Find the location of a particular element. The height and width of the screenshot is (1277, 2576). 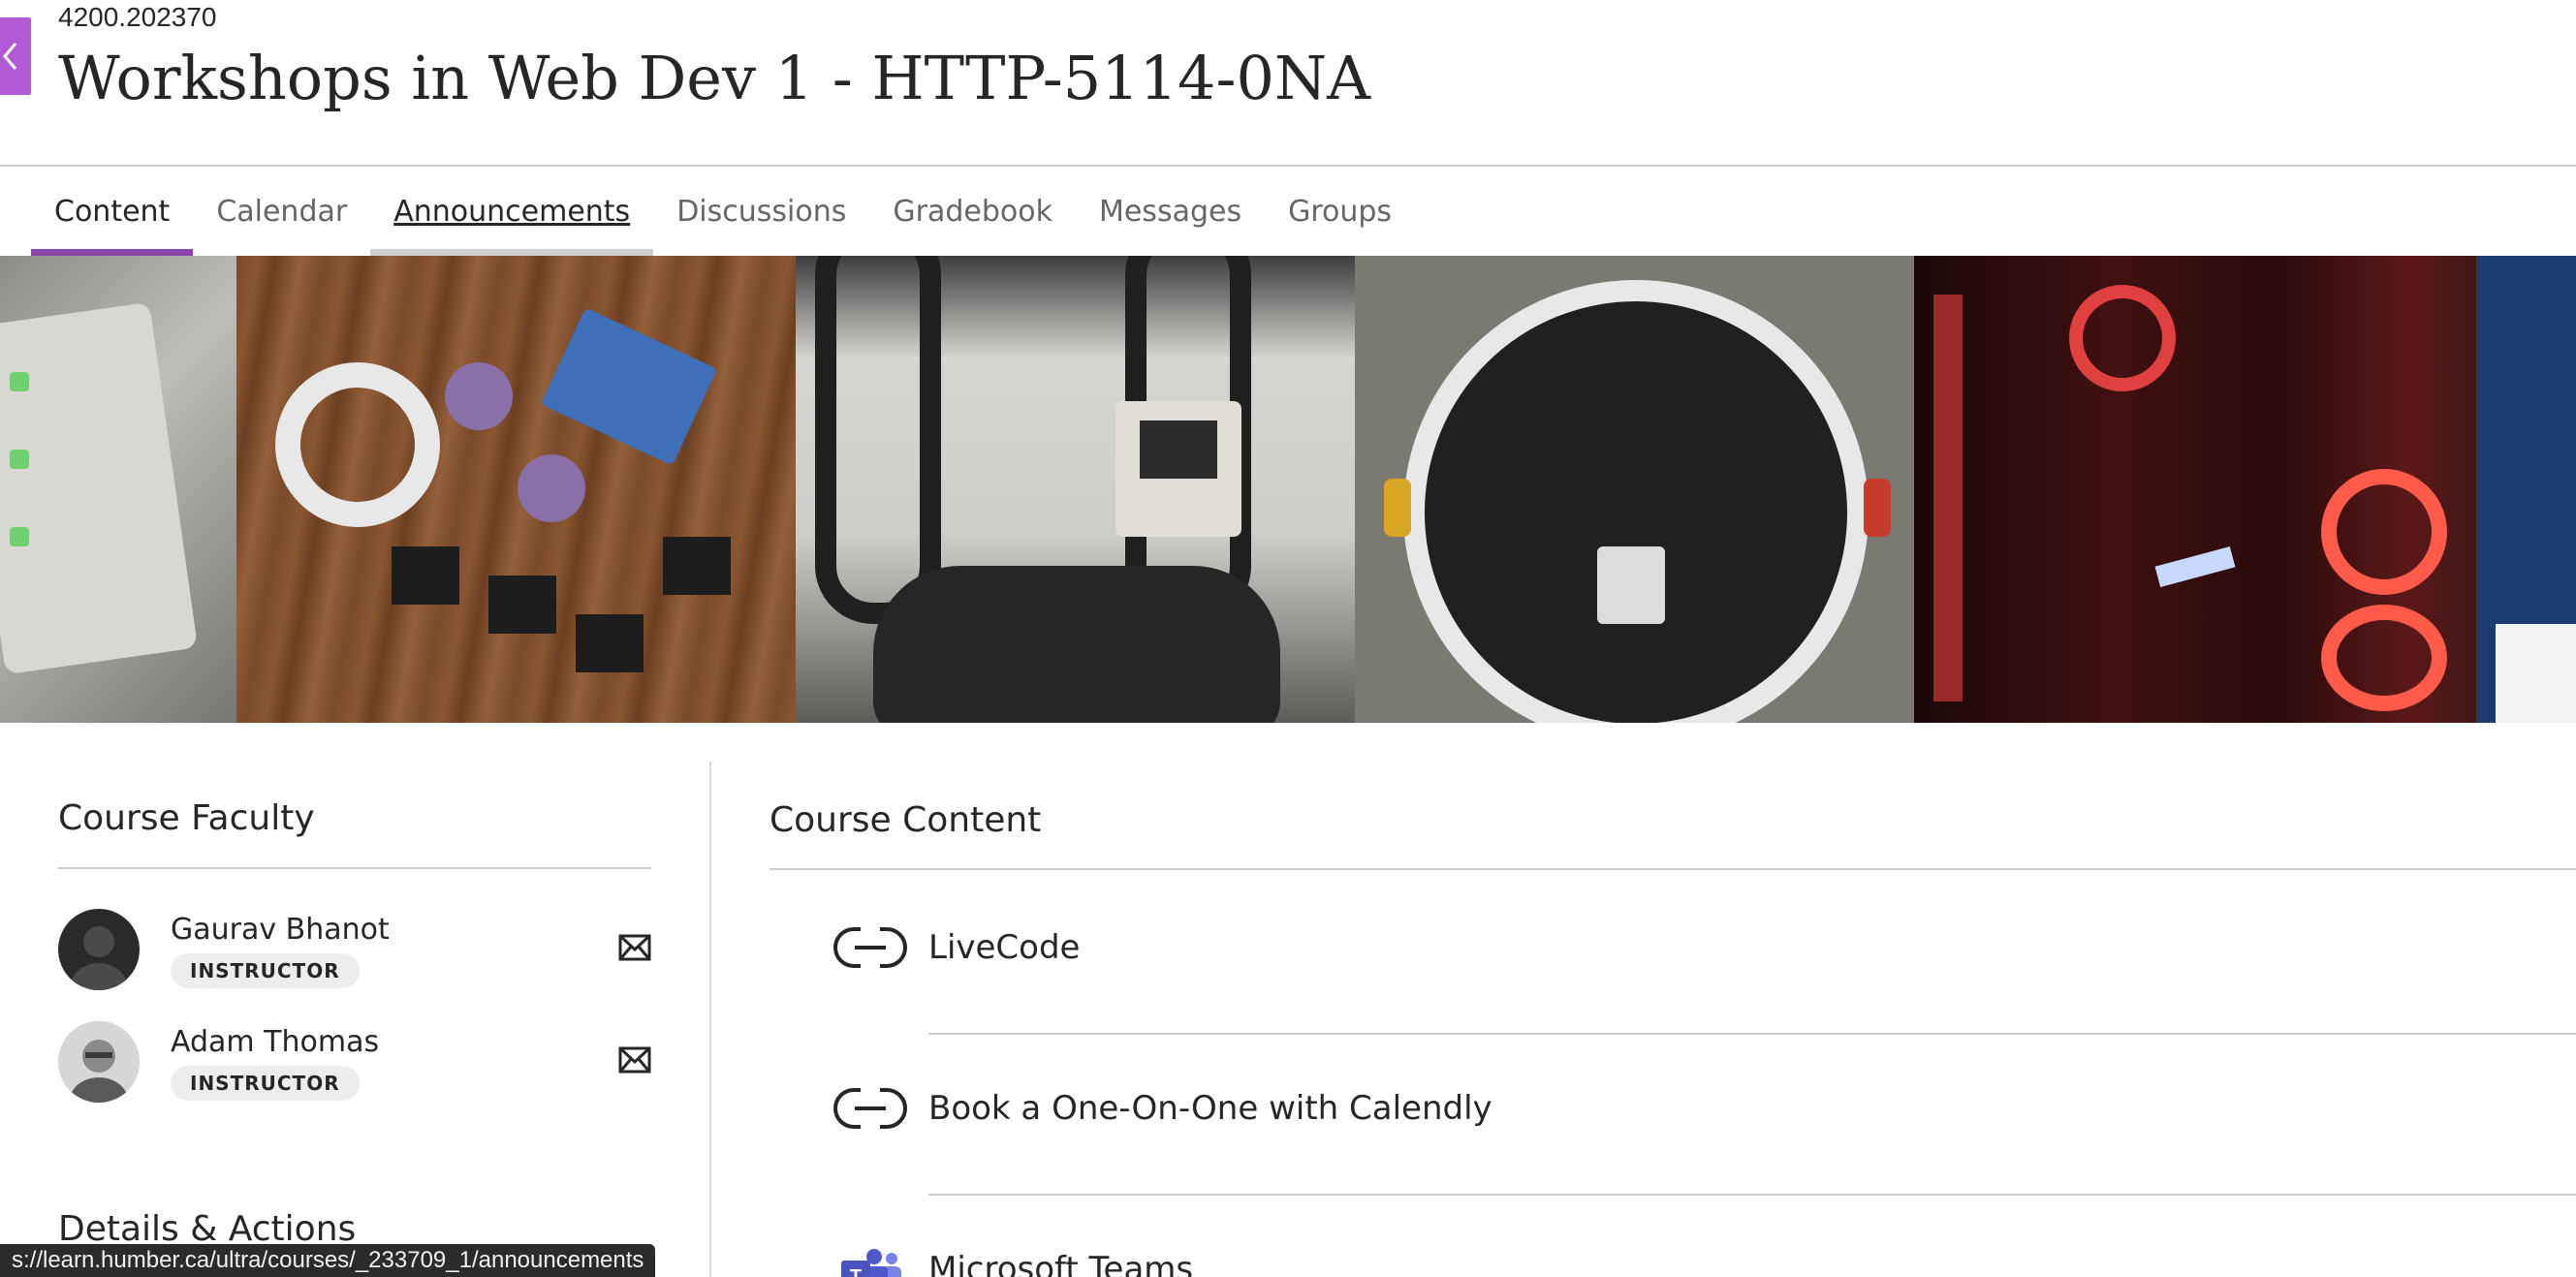

content-item-label: Microsoft Teams is located at coordinates (1061, 1263).